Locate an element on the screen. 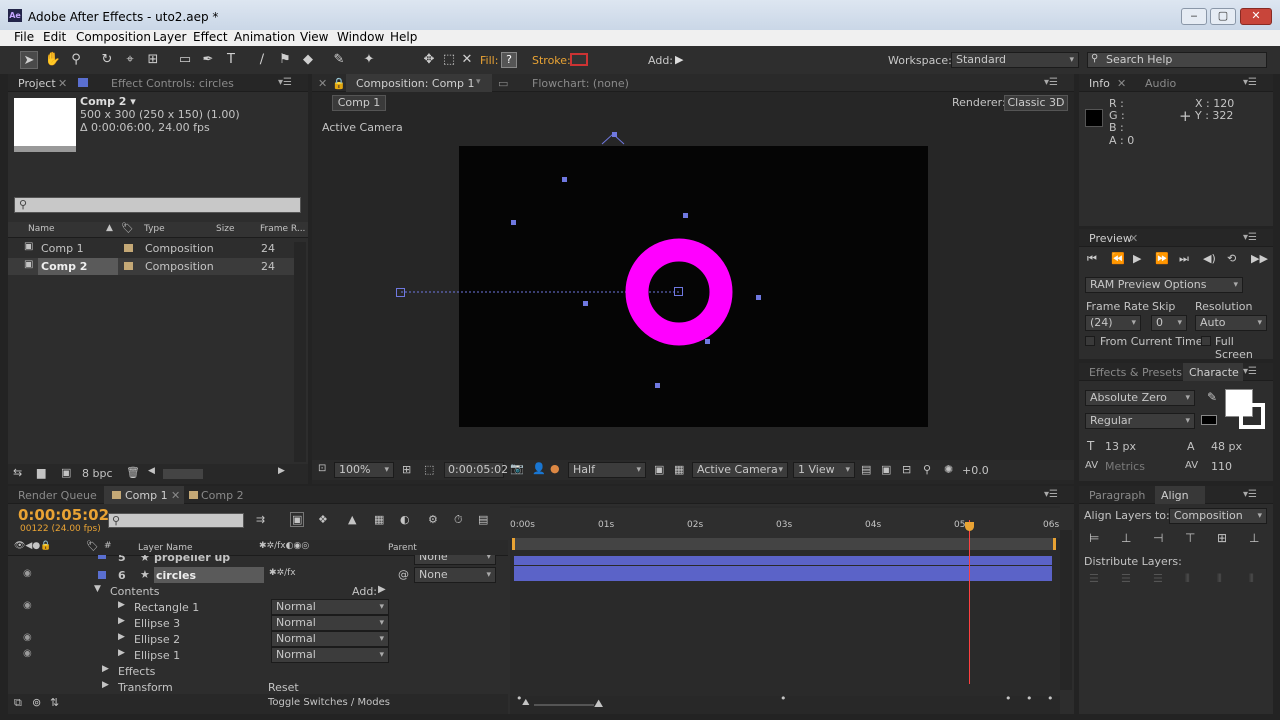  camera-dropdown: Active Camera is located at coordinates (740, 470).